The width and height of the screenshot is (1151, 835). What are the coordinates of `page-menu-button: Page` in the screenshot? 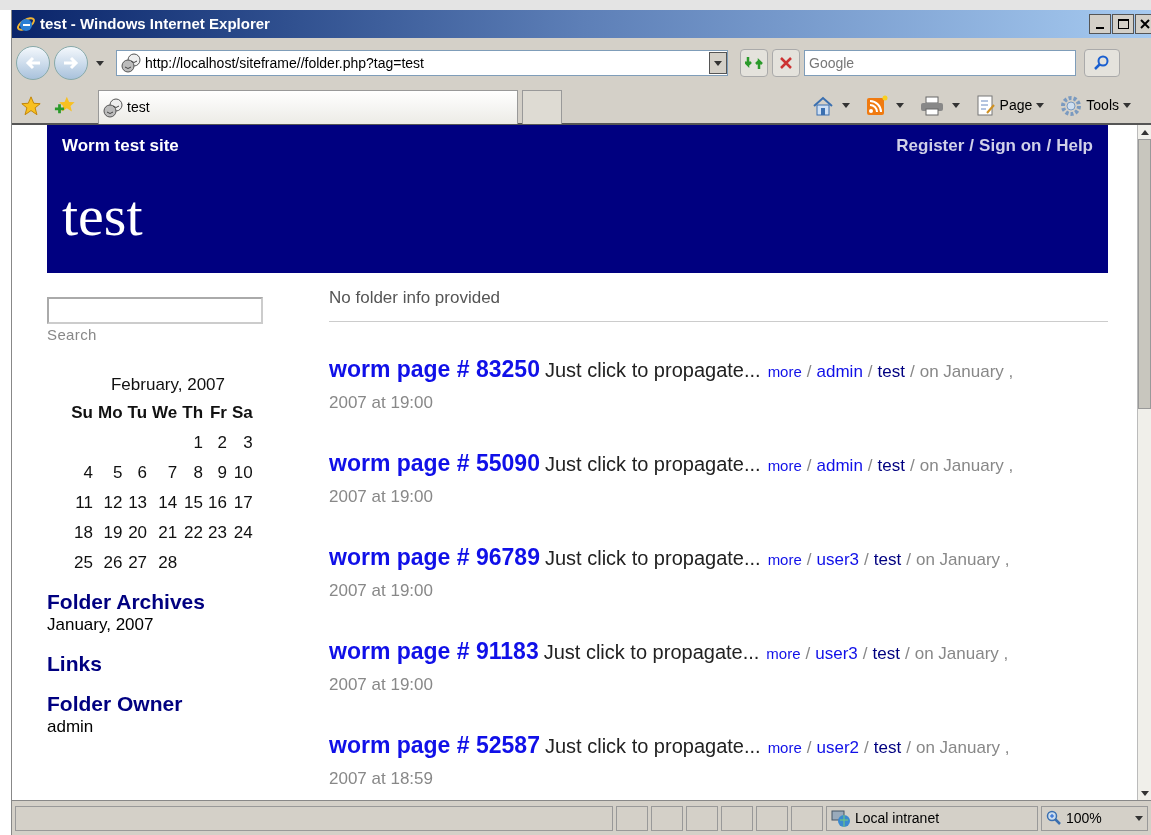 It's located at (1010, 105).